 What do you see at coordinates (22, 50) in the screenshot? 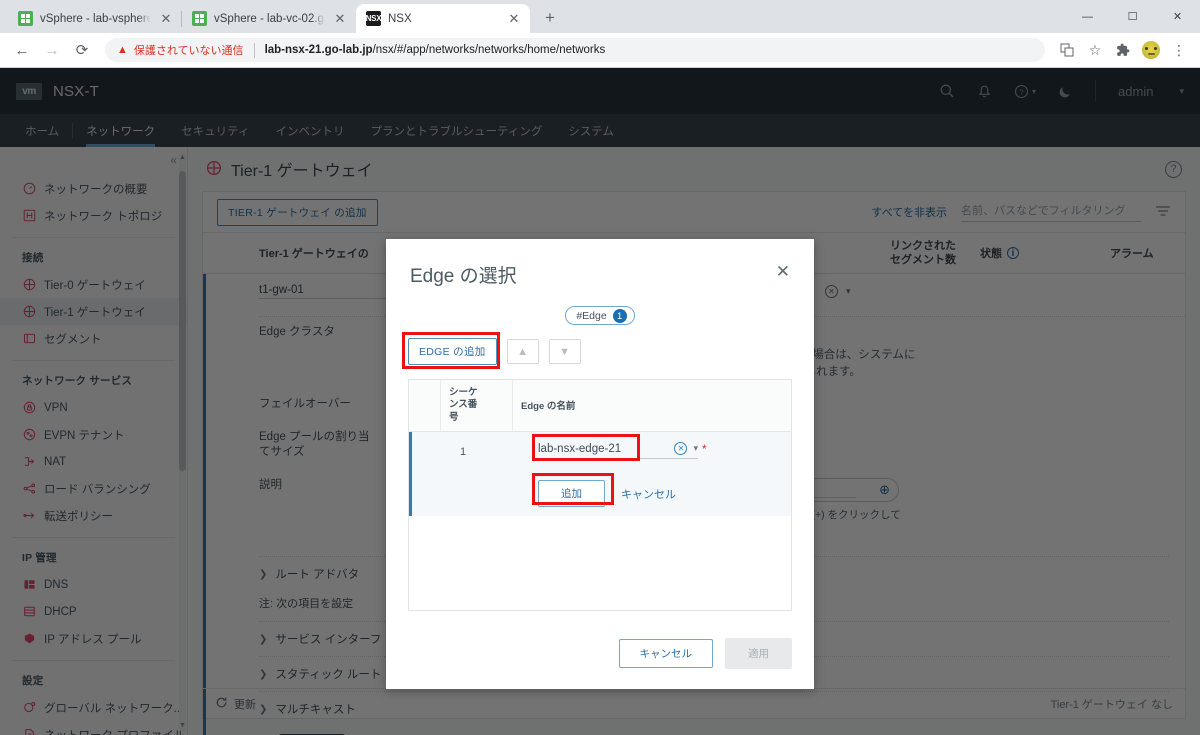
I see `back-button: ←` at bounding box center [22, 50].